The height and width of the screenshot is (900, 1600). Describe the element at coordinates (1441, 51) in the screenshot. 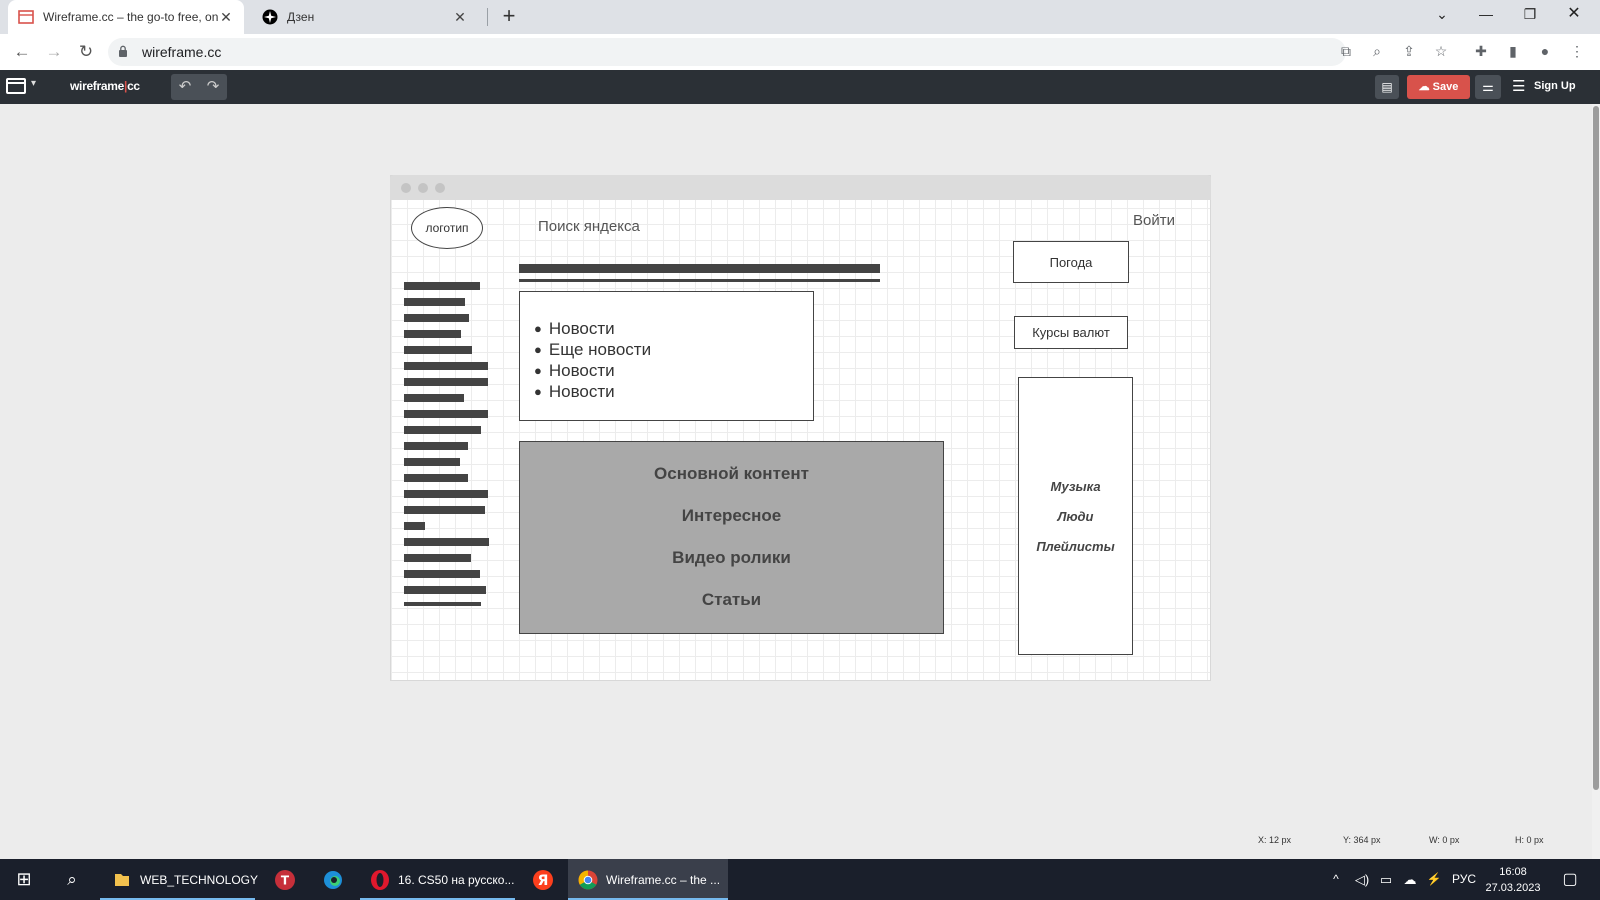

I see `bookmark-star-icon: ☆` at that location.